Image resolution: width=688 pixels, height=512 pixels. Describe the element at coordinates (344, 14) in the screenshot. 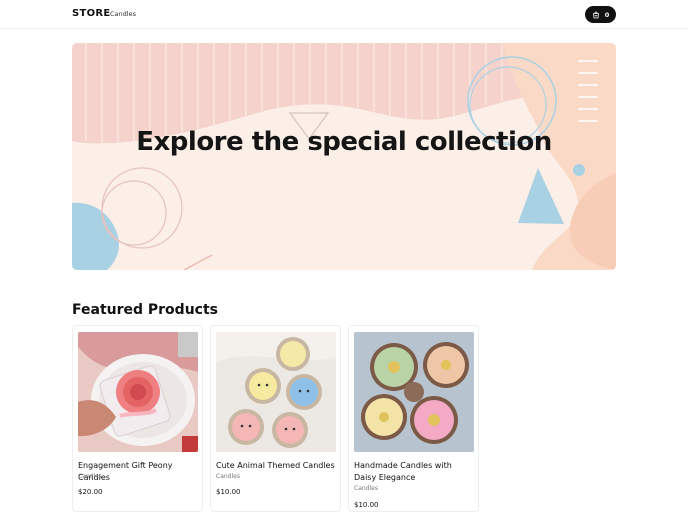

I see `top-navigation-bar: STORE Candles 0` at that location.